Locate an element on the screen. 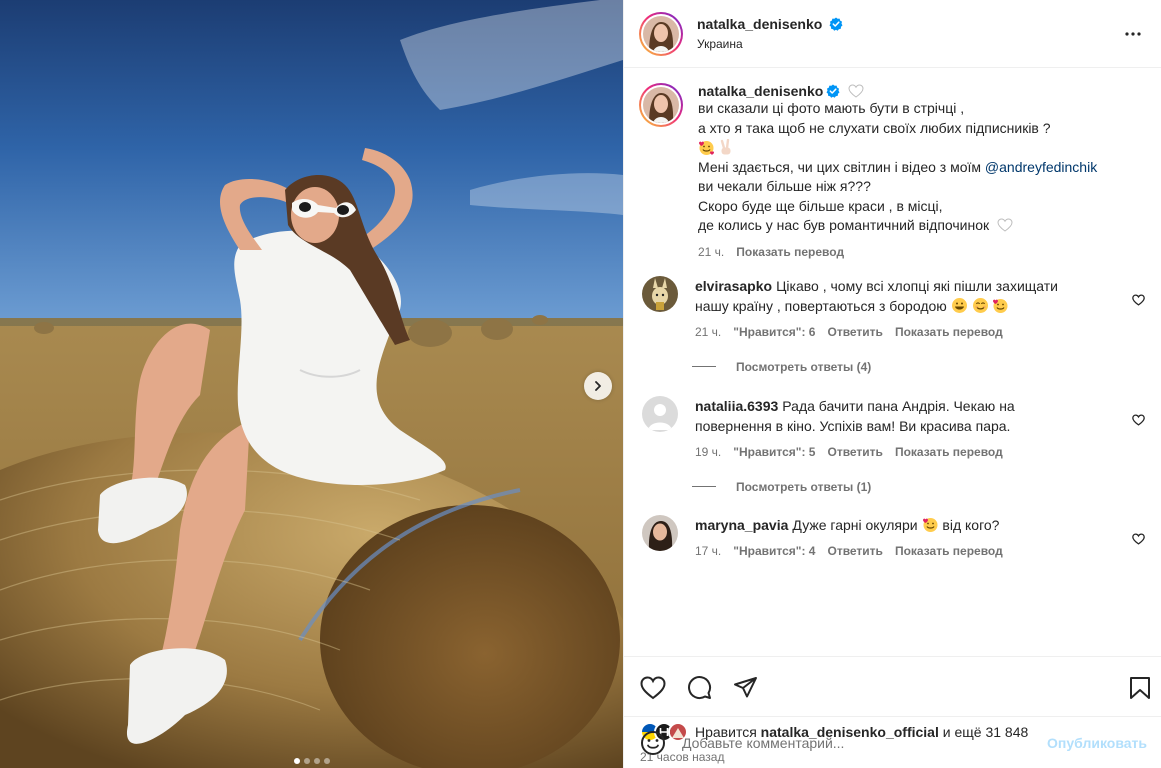 Image resolution: width=1161 pixels, height=768 pixels. like-button is located at coordinates (653, 688).